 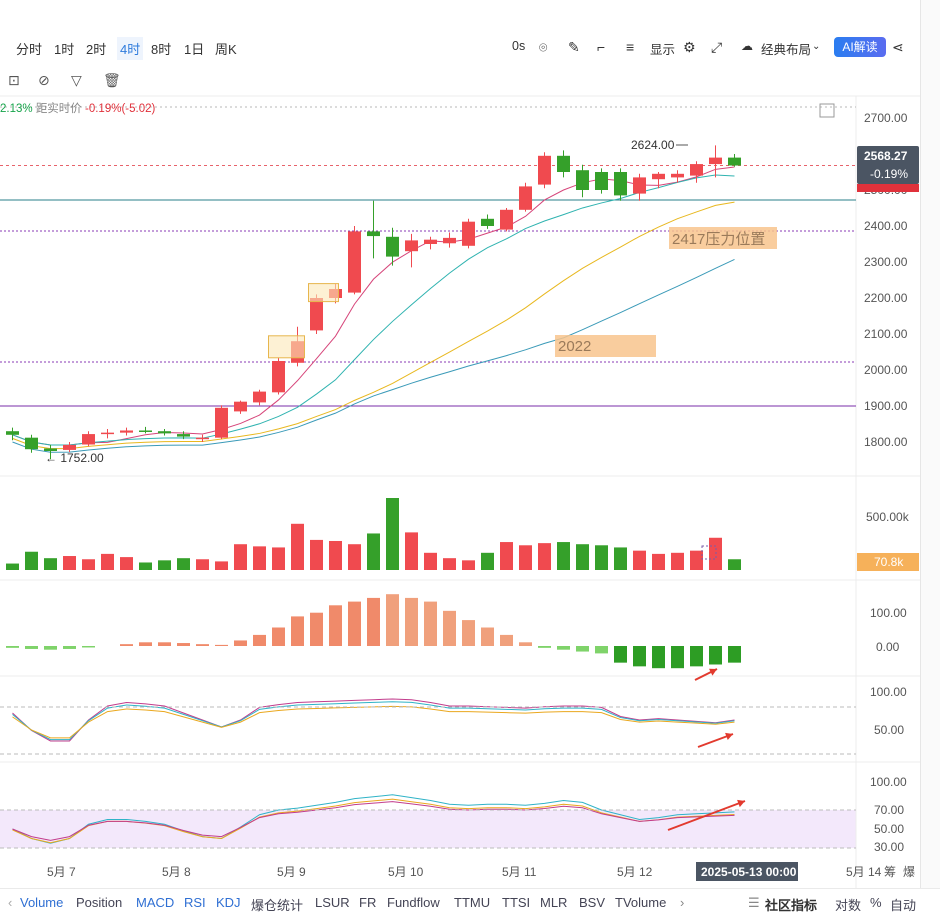 What do you see at coordinates (41, 902) in the screenshot?
I see `indicator-volume: Volume` at bounding box center [41, 902].